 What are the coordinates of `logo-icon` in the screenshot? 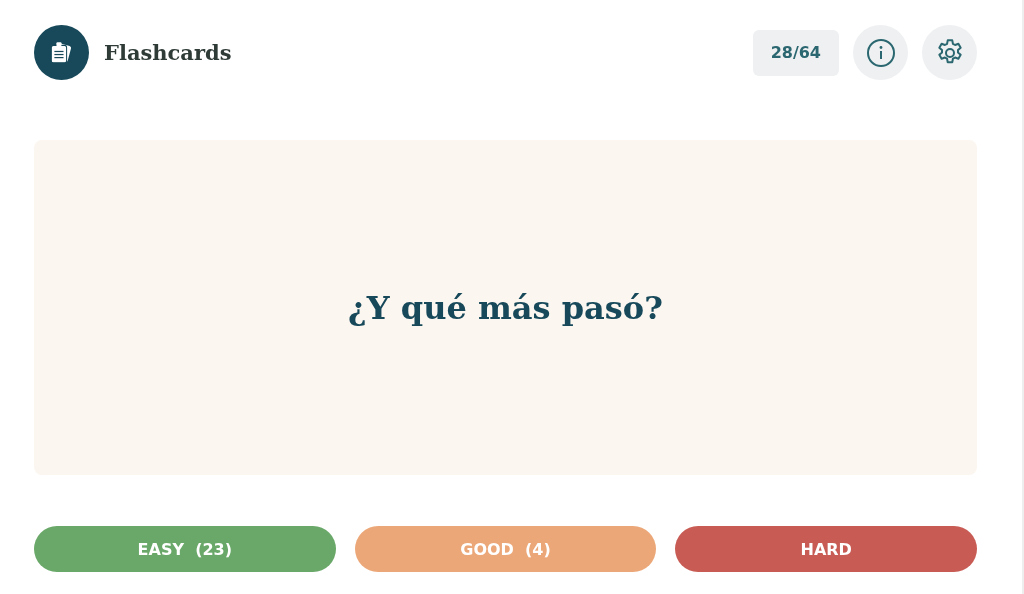 It's located at (61, 52).